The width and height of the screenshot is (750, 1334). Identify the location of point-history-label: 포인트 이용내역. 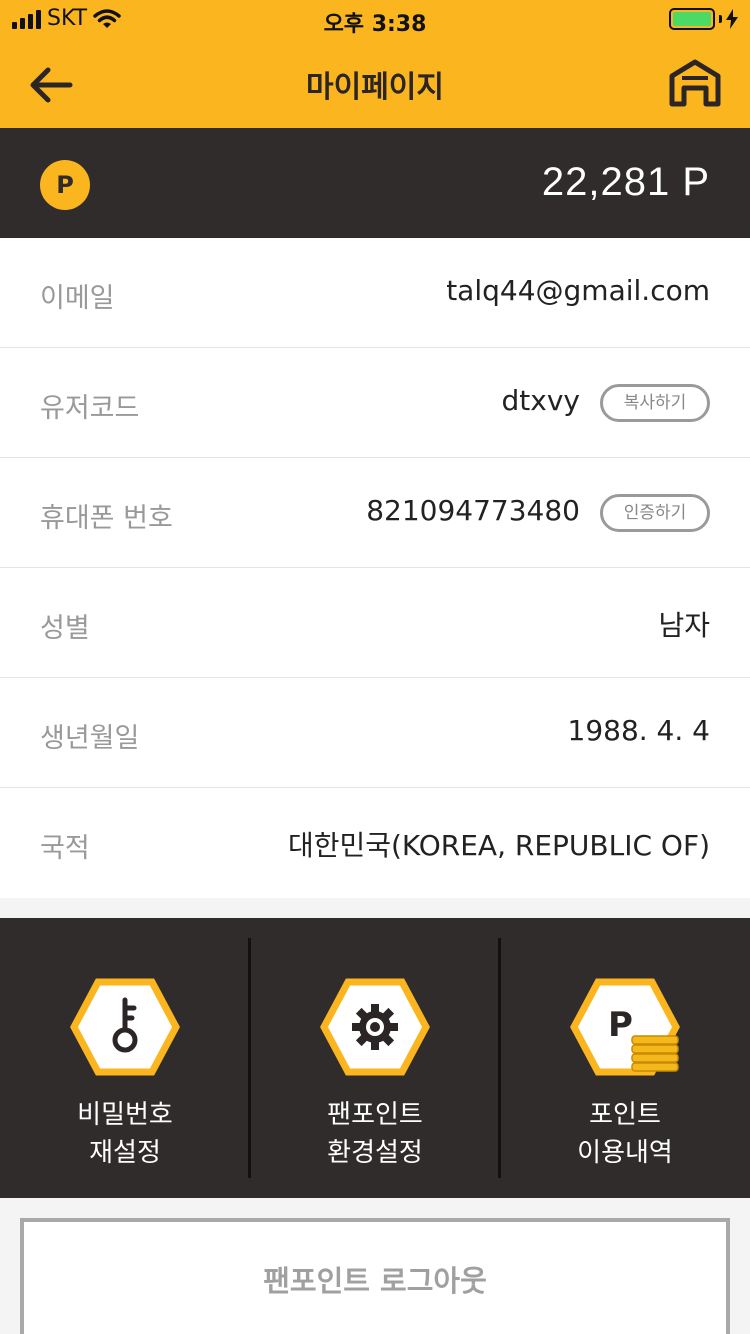
(625, 1134).